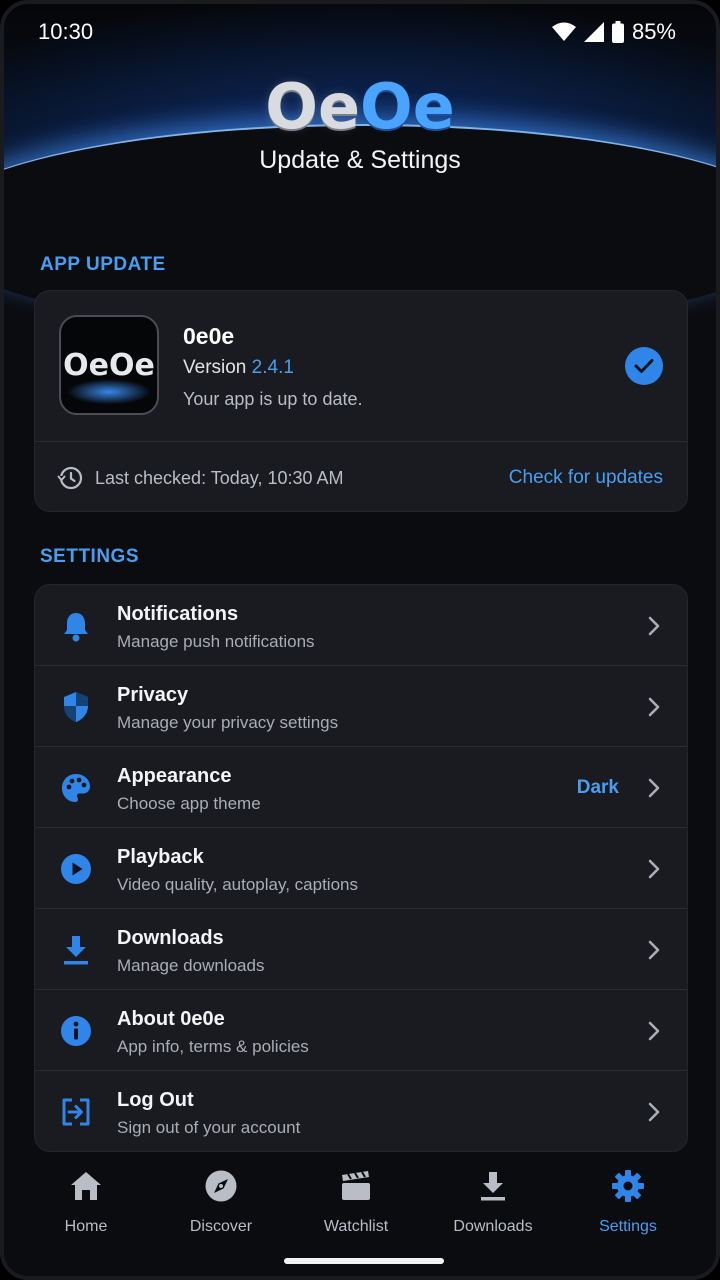 Image resolution: width=720 pixels, height=1280 pixels. What do you see at coordinates (171, 1019) in the screenshot?
I see `settings-item-title: About 0e0e` at bounding box center [171, 1019].